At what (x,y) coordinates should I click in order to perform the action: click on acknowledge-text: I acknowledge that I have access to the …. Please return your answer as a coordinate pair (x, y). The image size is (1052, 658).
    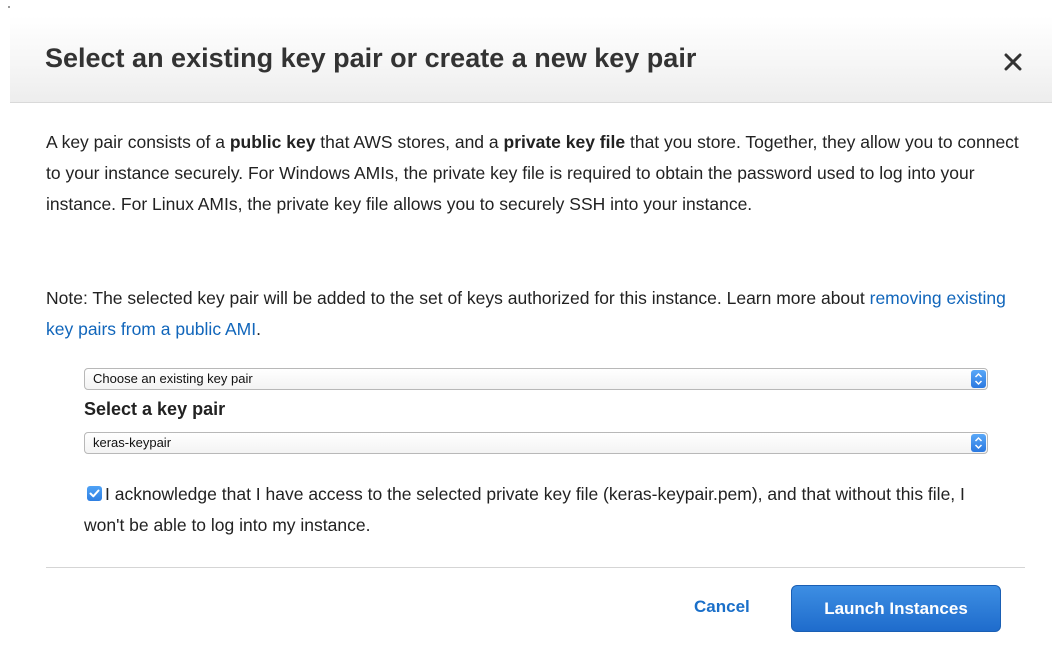
    Looking at the image, I should click on (524, 509).